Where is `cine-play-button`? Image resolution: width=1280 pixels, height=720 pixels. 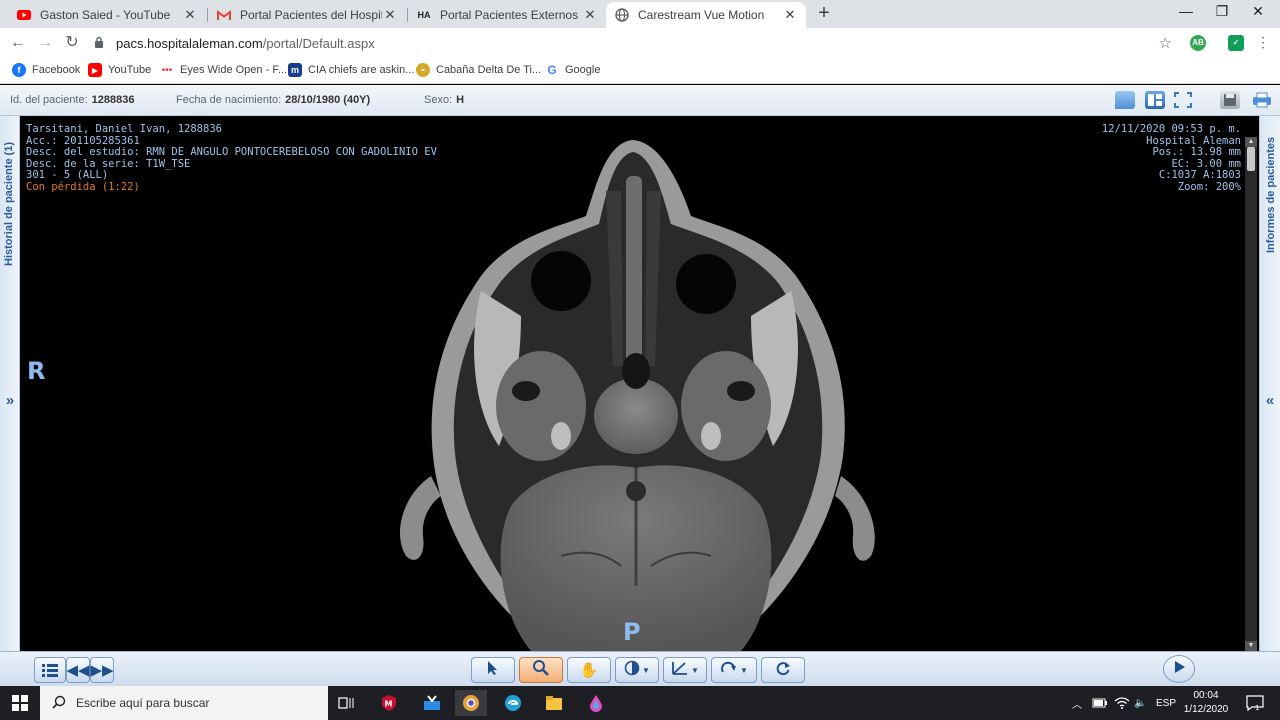 cine-play-button is located at coordinates (1179, 669).